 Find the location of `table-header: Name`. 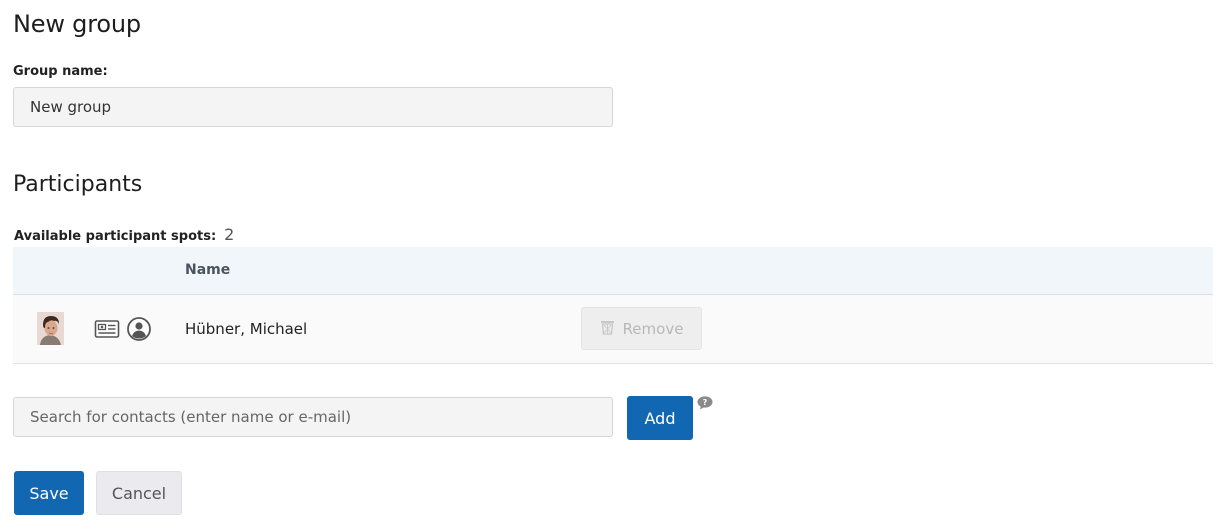

table-header: Name is located at coordinates (613, 271).